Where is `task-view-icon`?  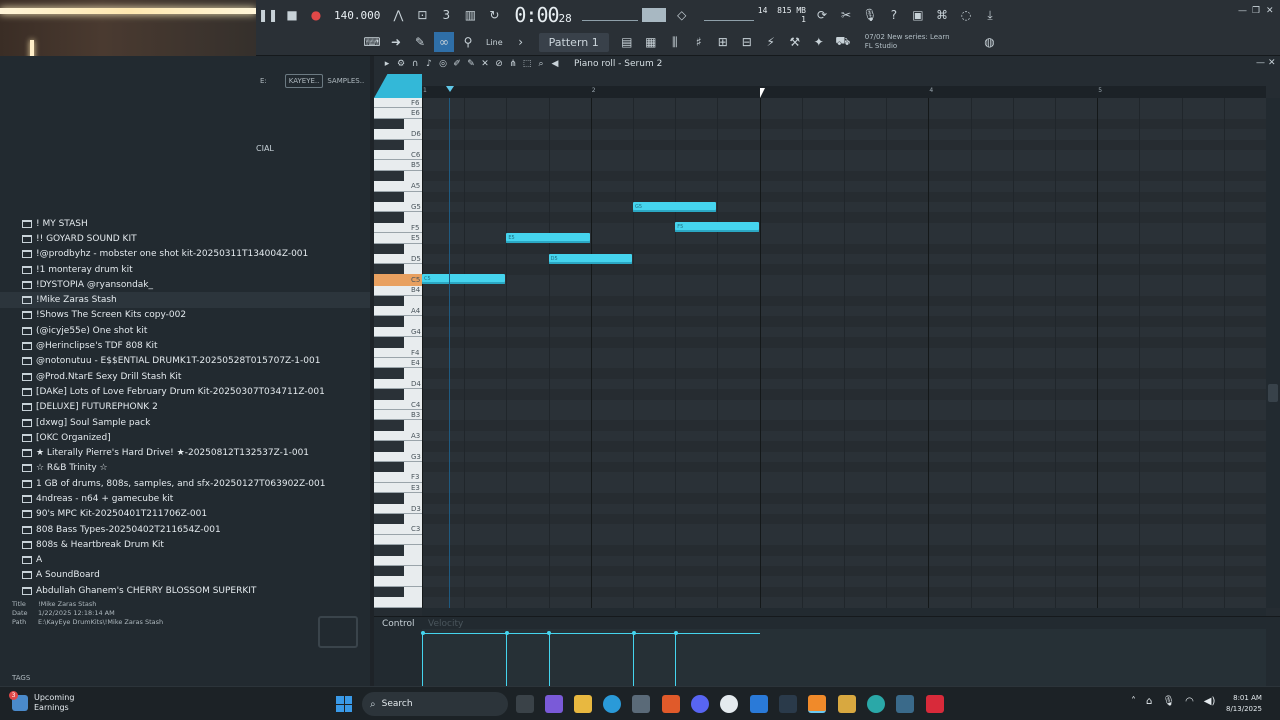 task-view-icon is located at coordinates (525, 704).